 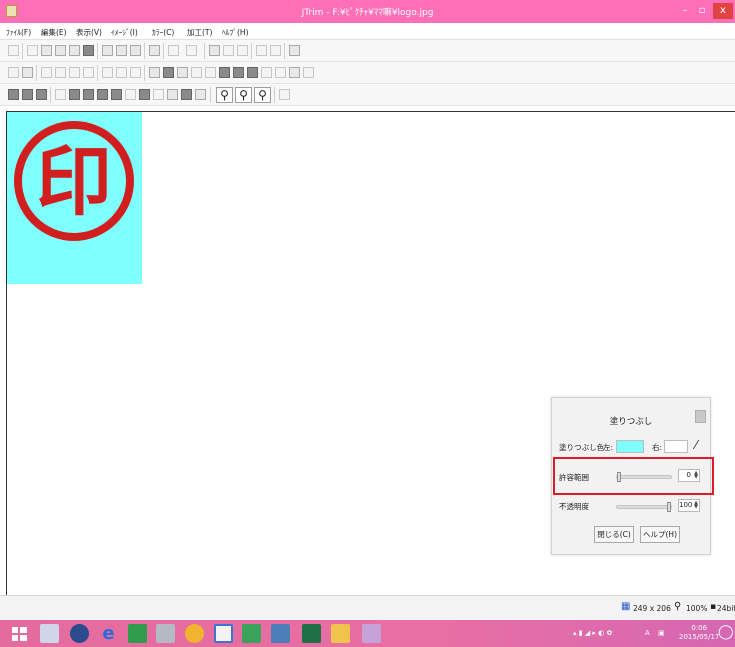 What do you see at coordinates (685, 11) in the screenshot?
I see `minimize-button: –` at bounding box center [685, 11].